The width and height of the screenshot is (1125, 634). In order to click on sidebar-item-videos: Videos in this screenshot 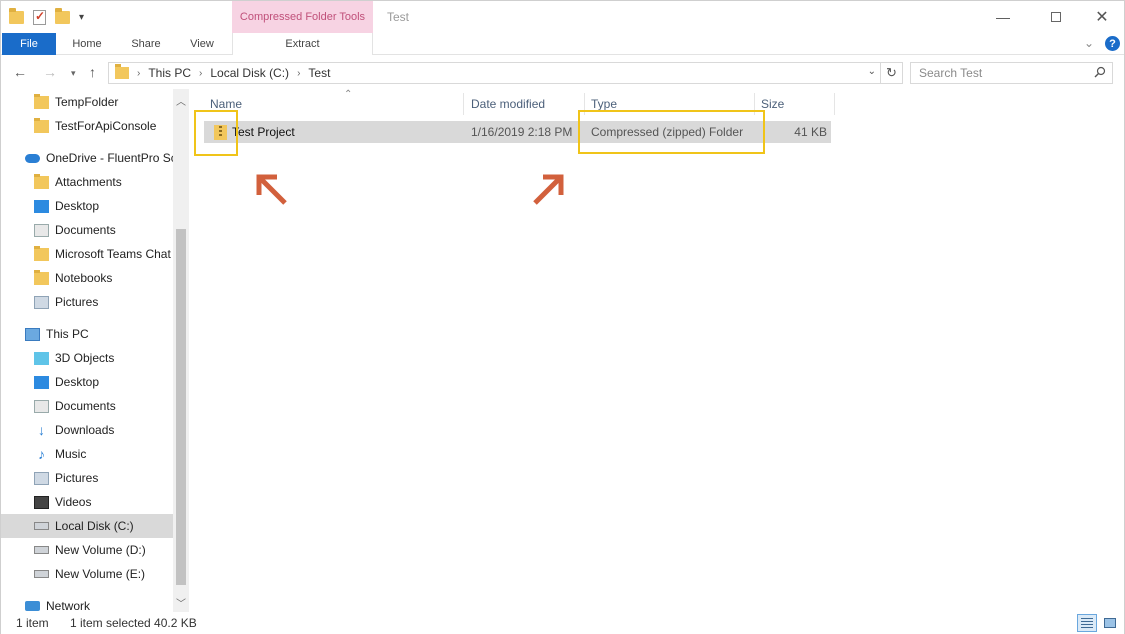, I will do `click(87, 502)`.